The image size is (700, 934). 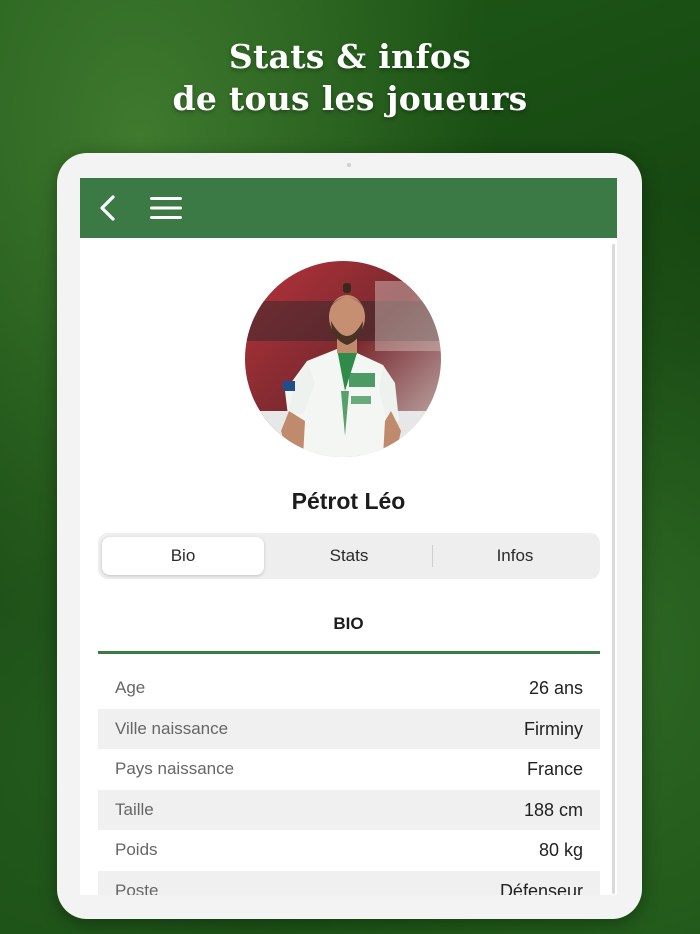 I want to click on chevron-left-icon, so click(x=108, y=208).